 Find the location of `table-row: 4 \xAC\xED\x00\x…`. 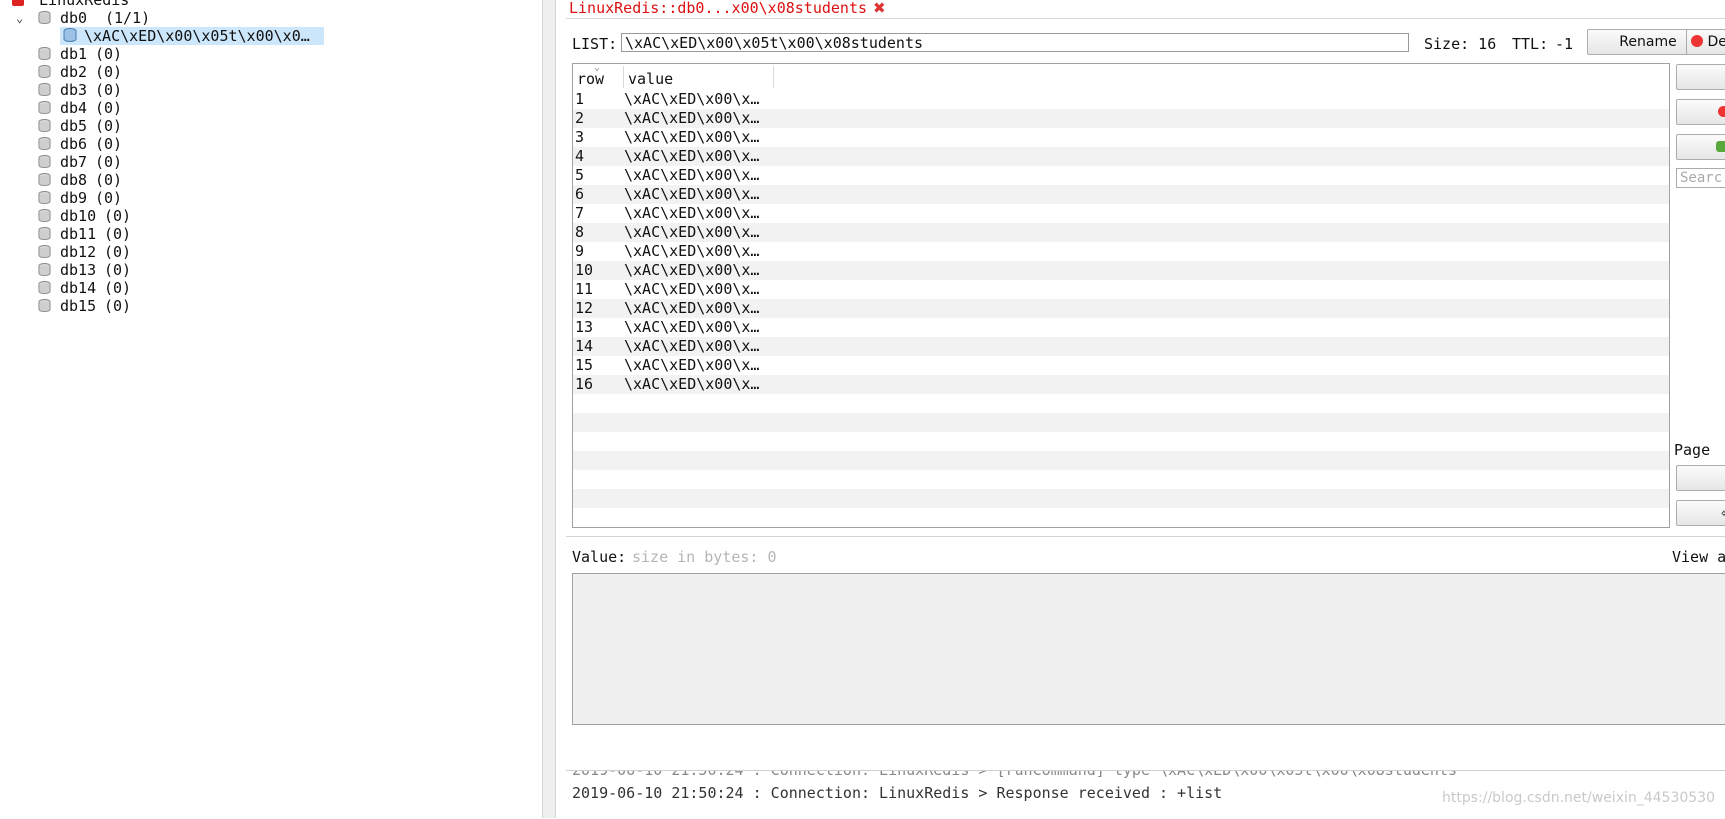

table-row: 4 \xAC\xED\x00\x… is located at coordinates (1121, 156).